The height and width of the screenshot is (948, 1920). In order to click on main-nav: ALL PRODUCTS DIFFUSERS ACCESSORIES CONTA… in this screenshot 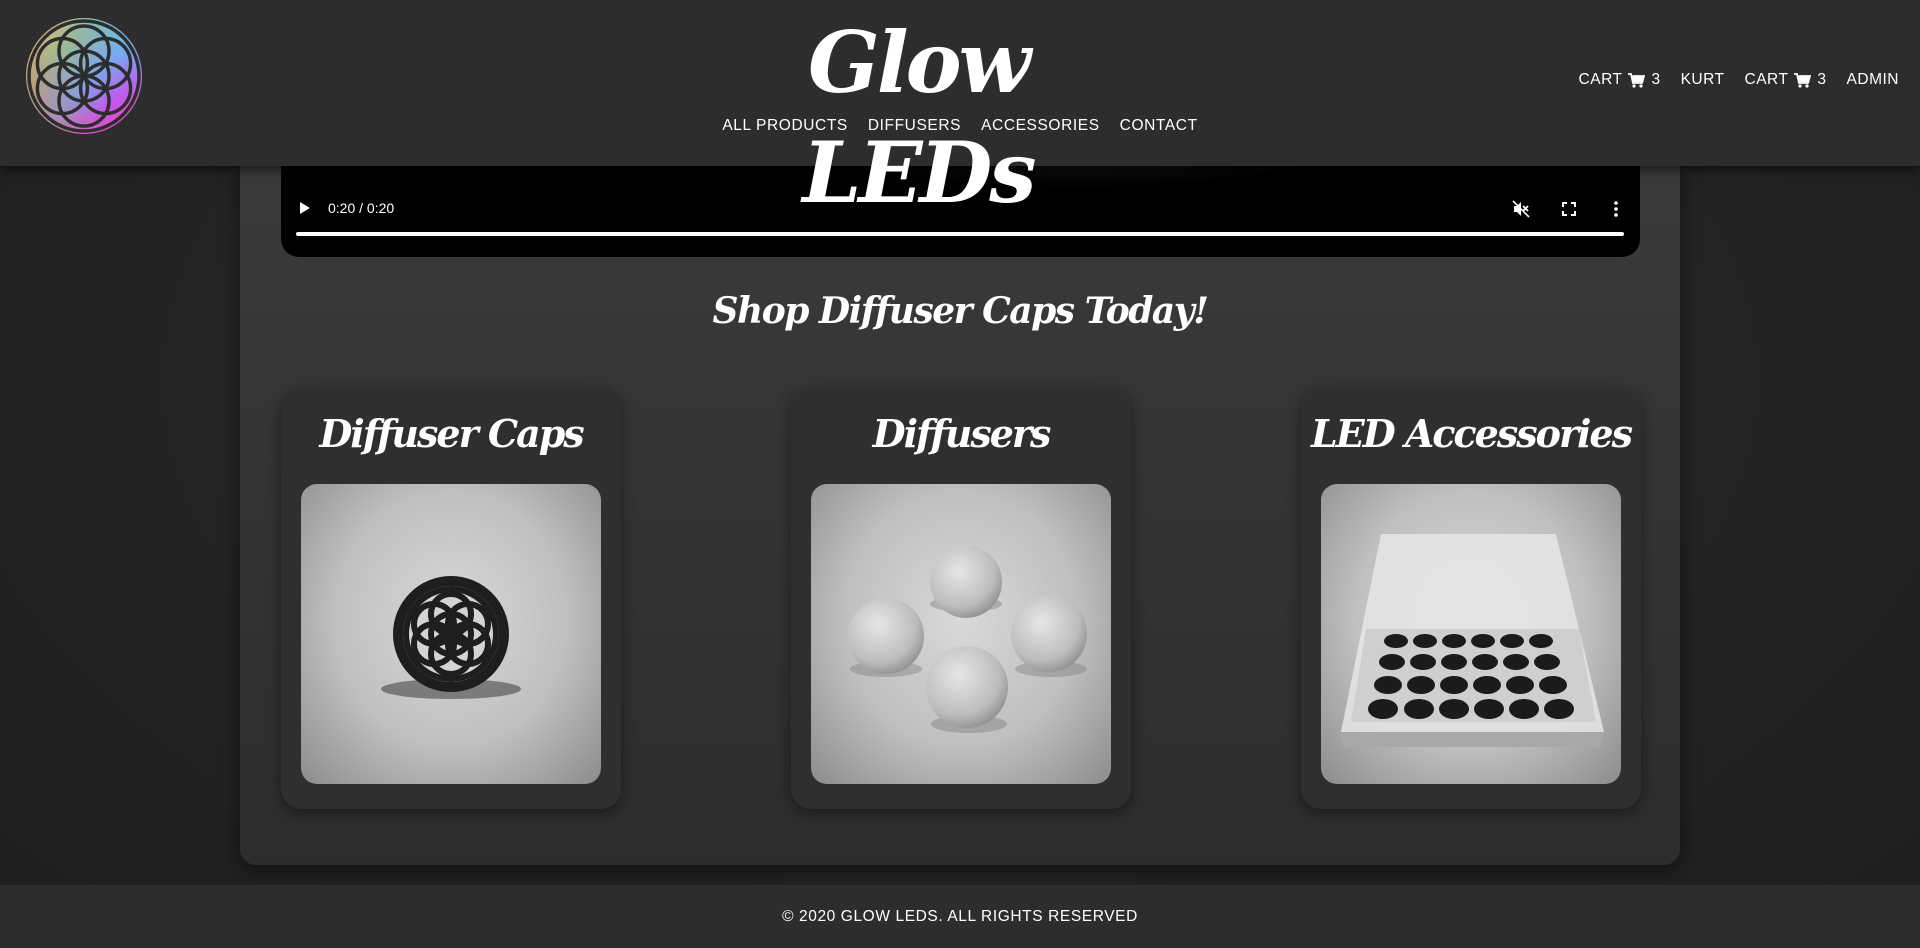, I will do `click(960, 126)`.